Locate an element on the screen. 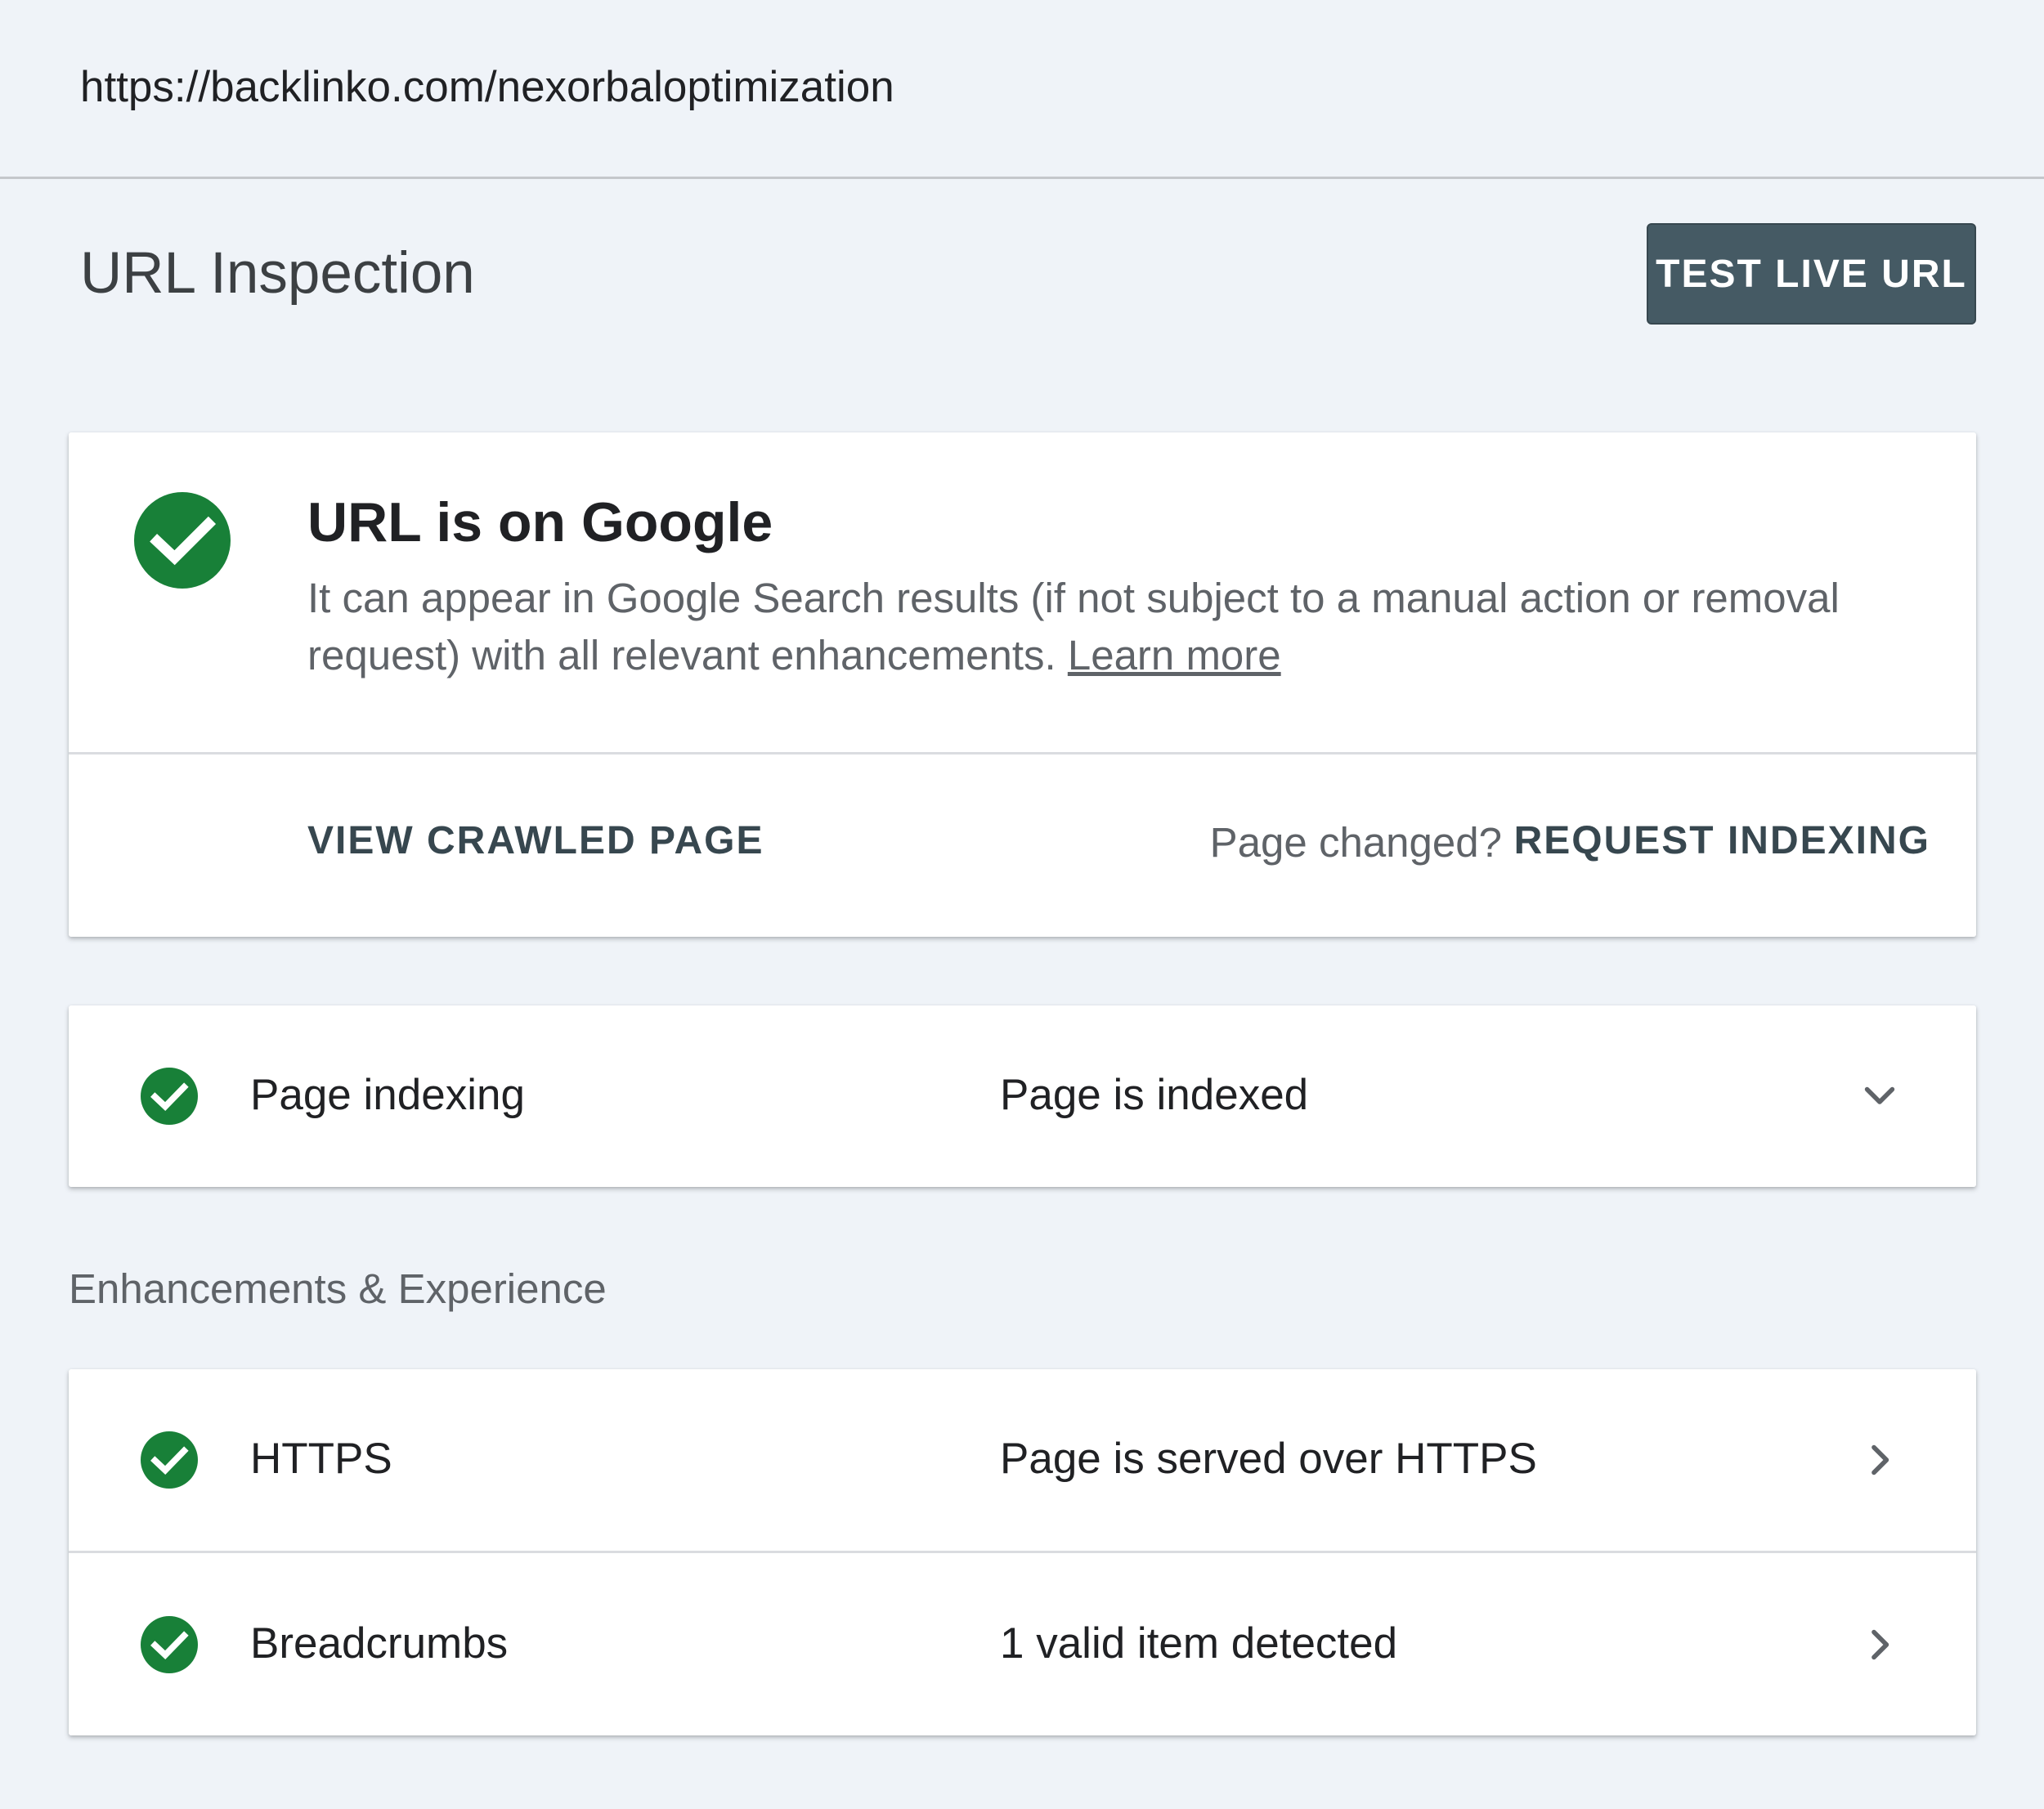 Image resolution: width=2044 pixels, height=1809 pixels. enhancement-row-breadcrumbs: Breadcrumbs 1 valid item detected is located at coordinates (1023, 1645).